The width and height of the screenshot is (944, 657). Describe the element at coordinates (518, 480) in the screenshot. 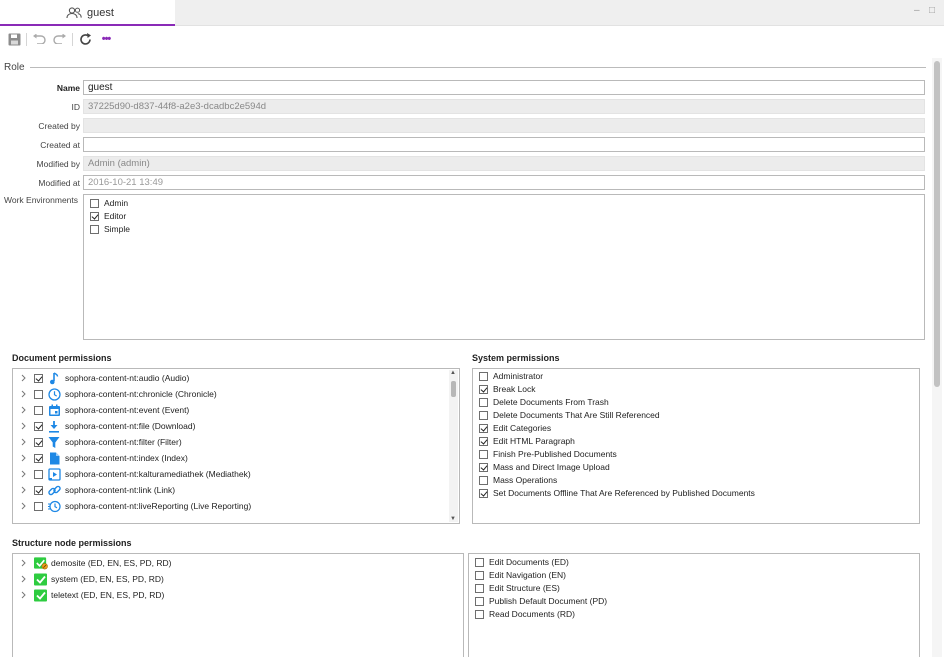

I see `list-item: Mass Operations` at that location.